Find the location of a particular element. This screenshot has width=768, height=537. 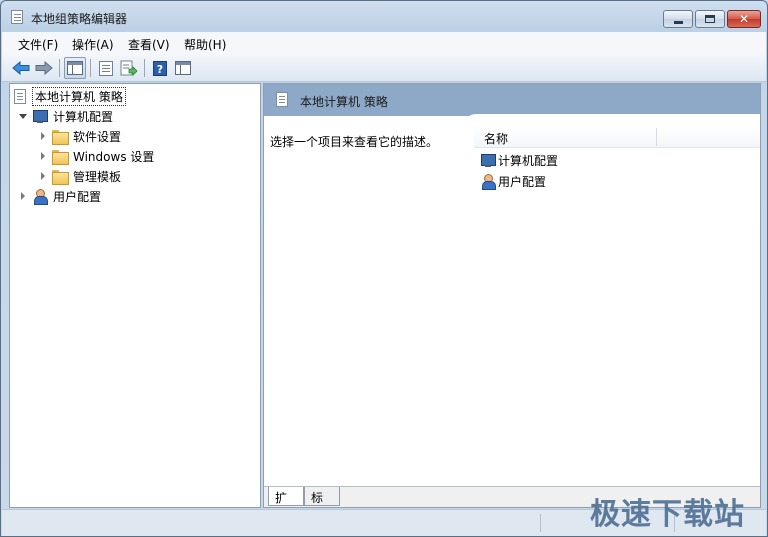

menu-help: 帮助(H) is located at coordinates (205, 44).